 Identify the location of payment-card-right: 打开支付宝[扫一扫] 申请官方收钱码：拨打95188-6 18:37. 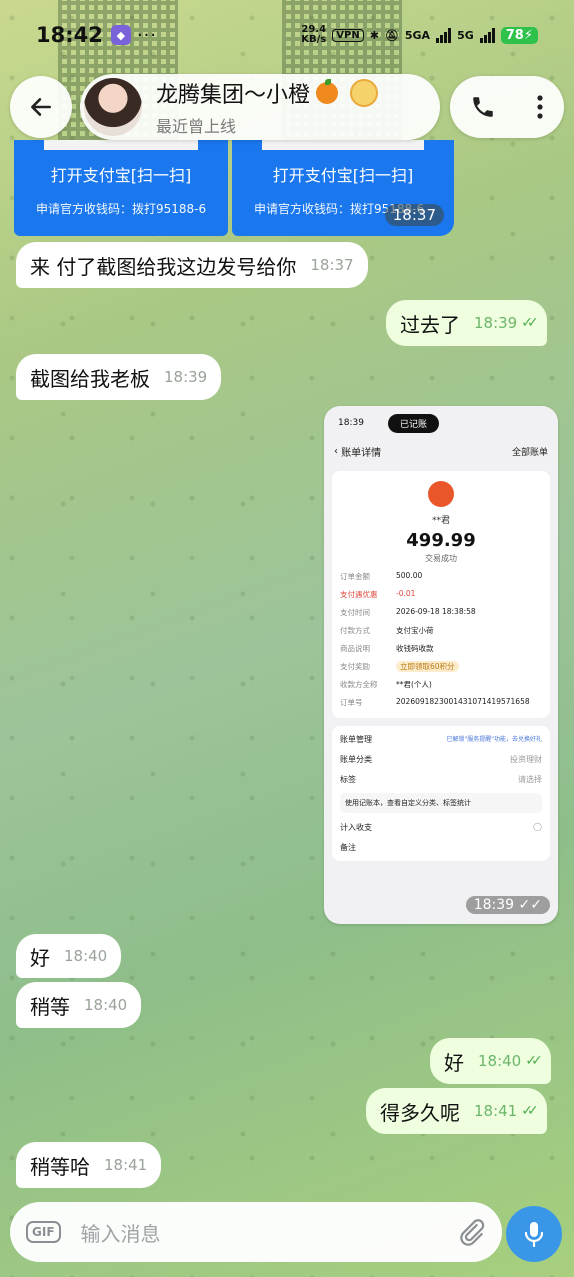
(343, 188).